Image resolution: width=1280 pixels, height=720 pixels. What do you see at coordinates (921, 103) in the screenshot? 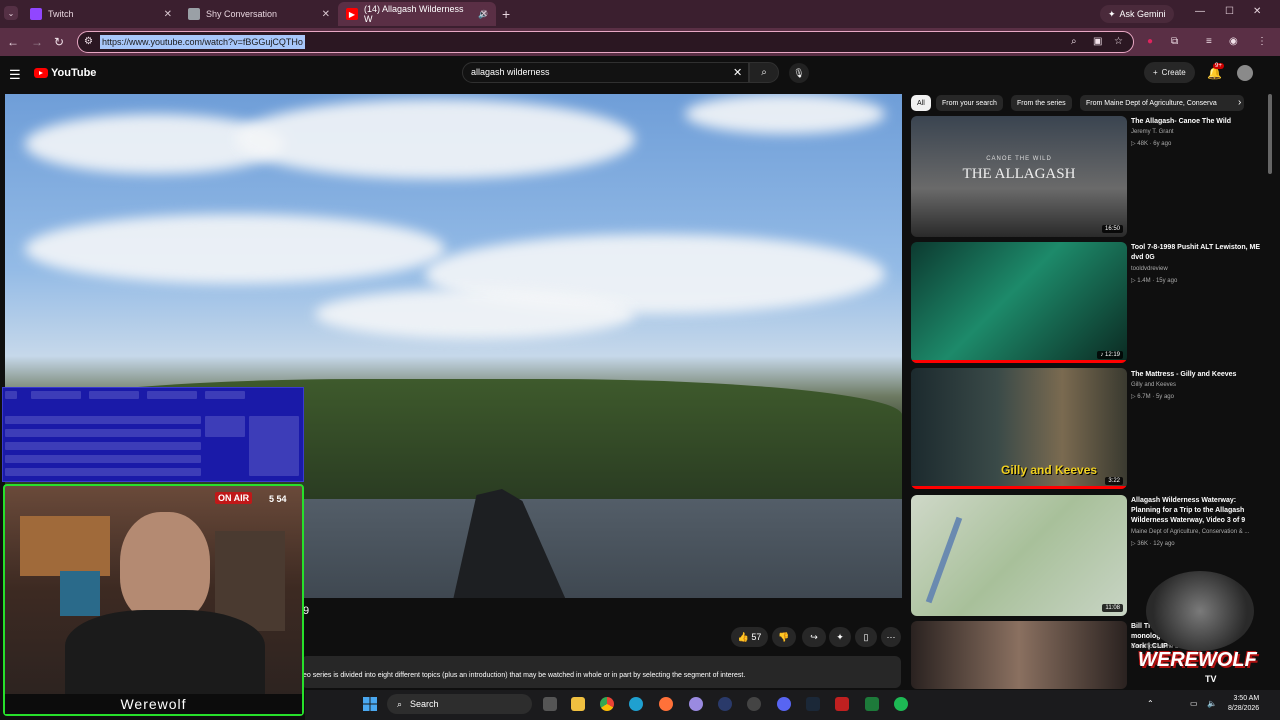
I see `chip-all: All` at bounding box center [921, 103].